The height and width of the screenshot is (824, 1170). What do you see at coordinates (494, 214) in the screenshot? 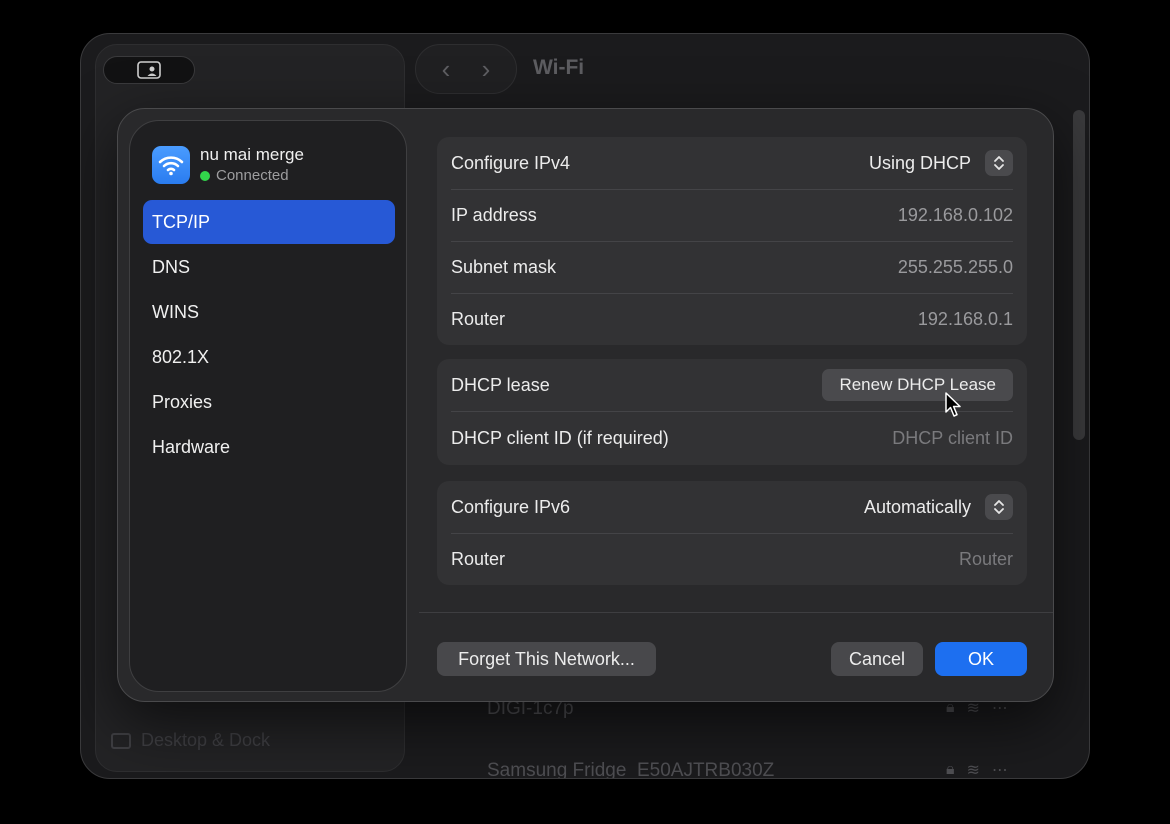
I see `ip-address-label: IP address` at bounding box center [494, 214].